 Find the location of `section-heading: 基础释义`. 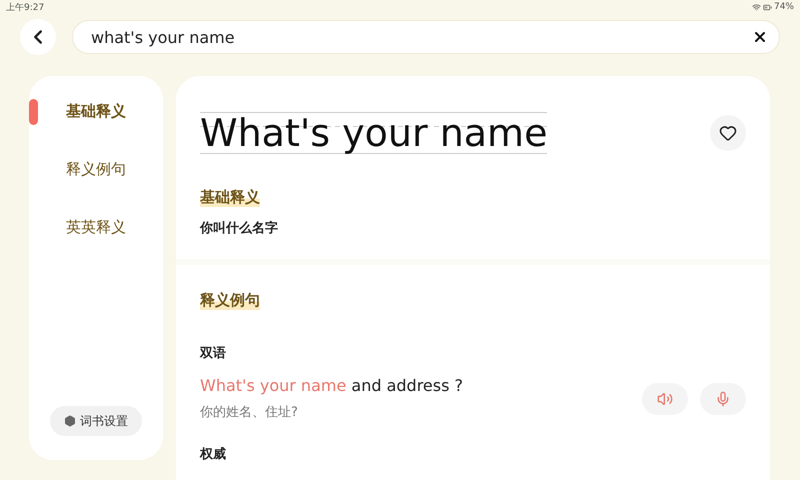

section-heading: 基础释义 is located at coordinates (230, 197).